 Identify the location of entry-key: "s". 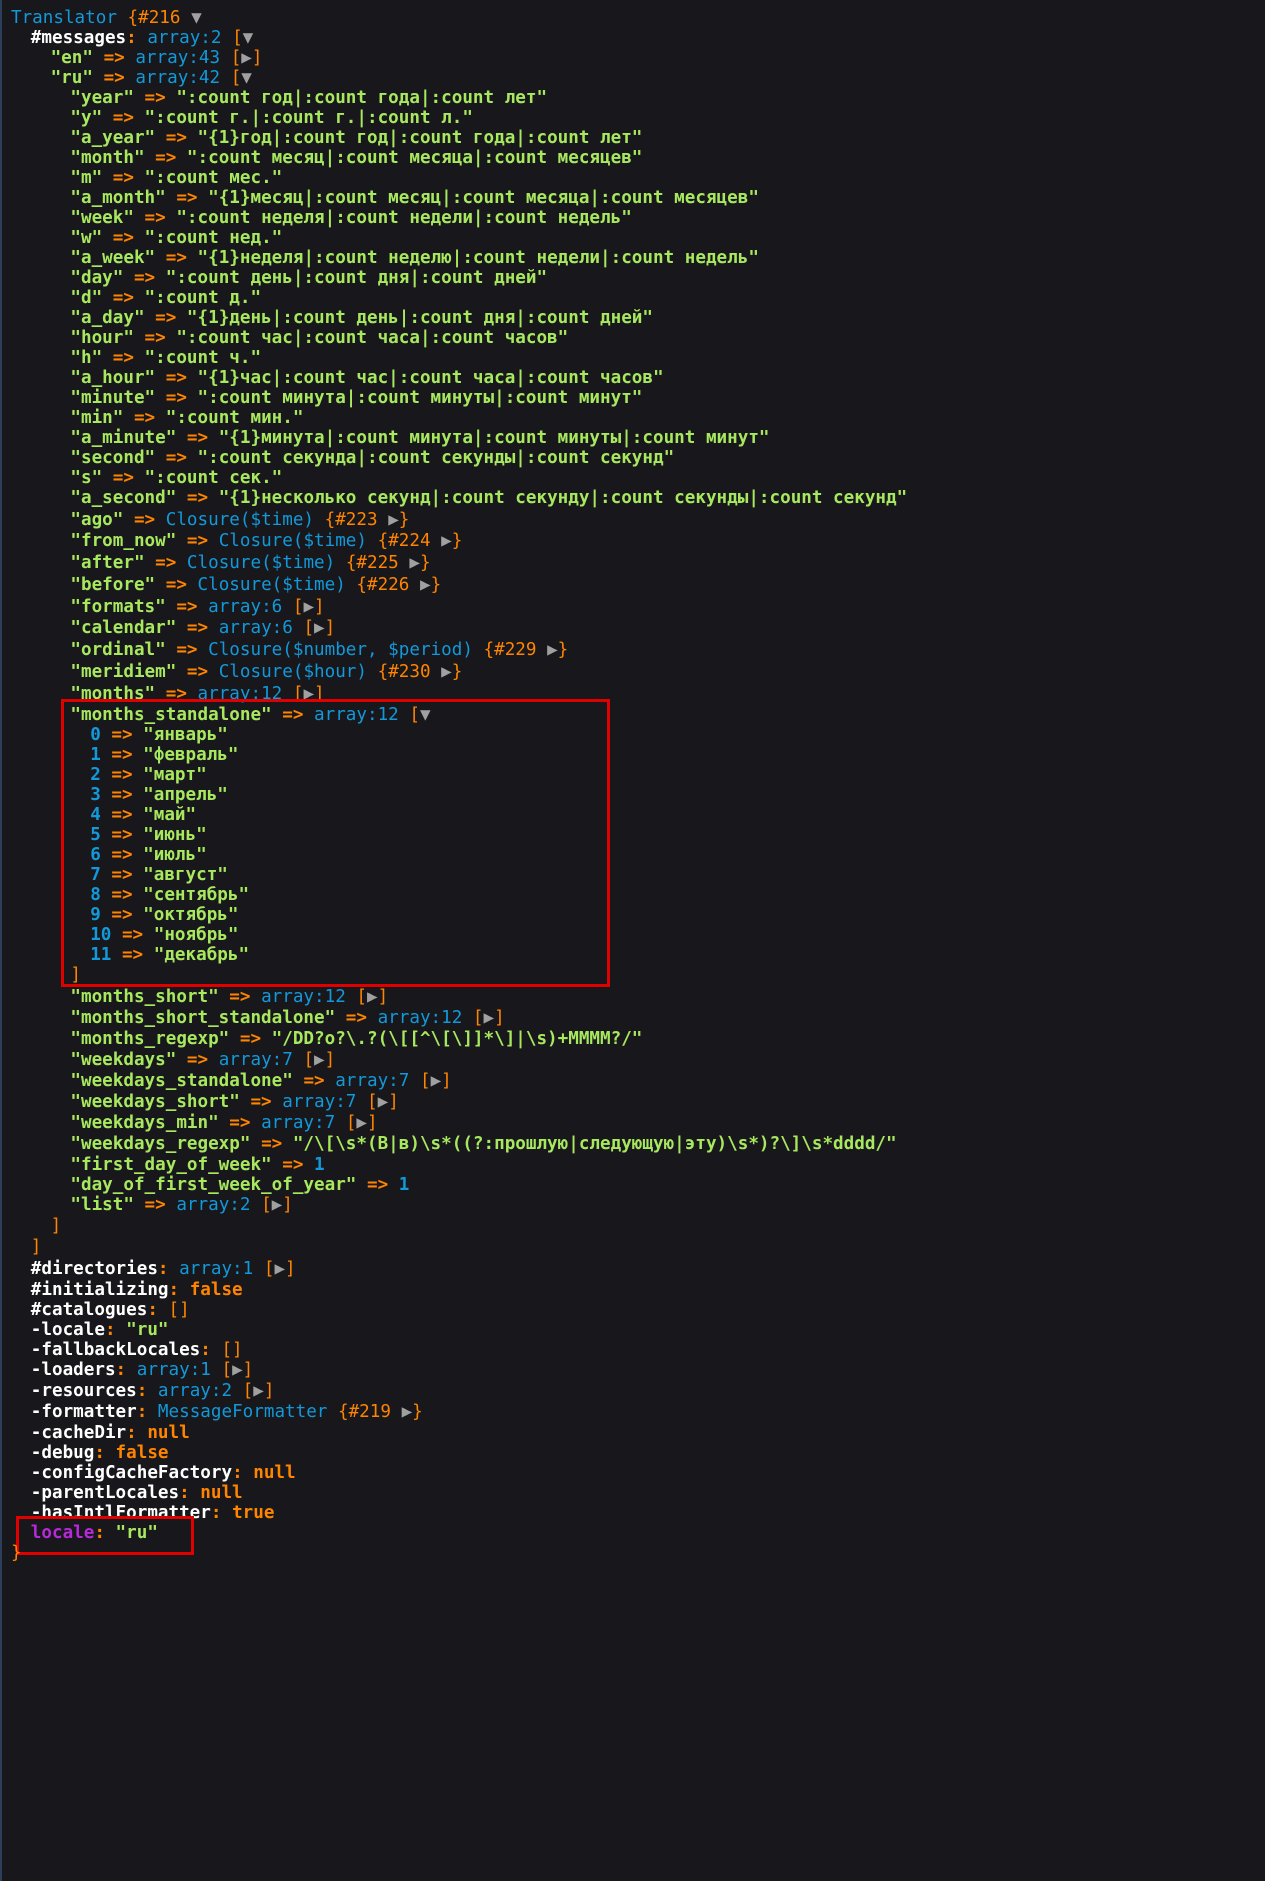
(86, 478).